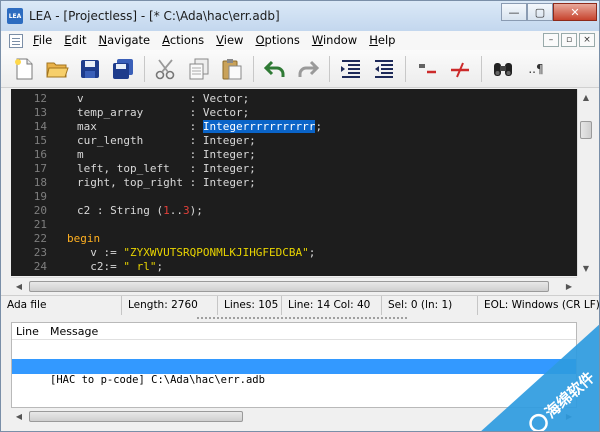 The image size is (600, 432). I want to click on save-button, so click(90, 69).